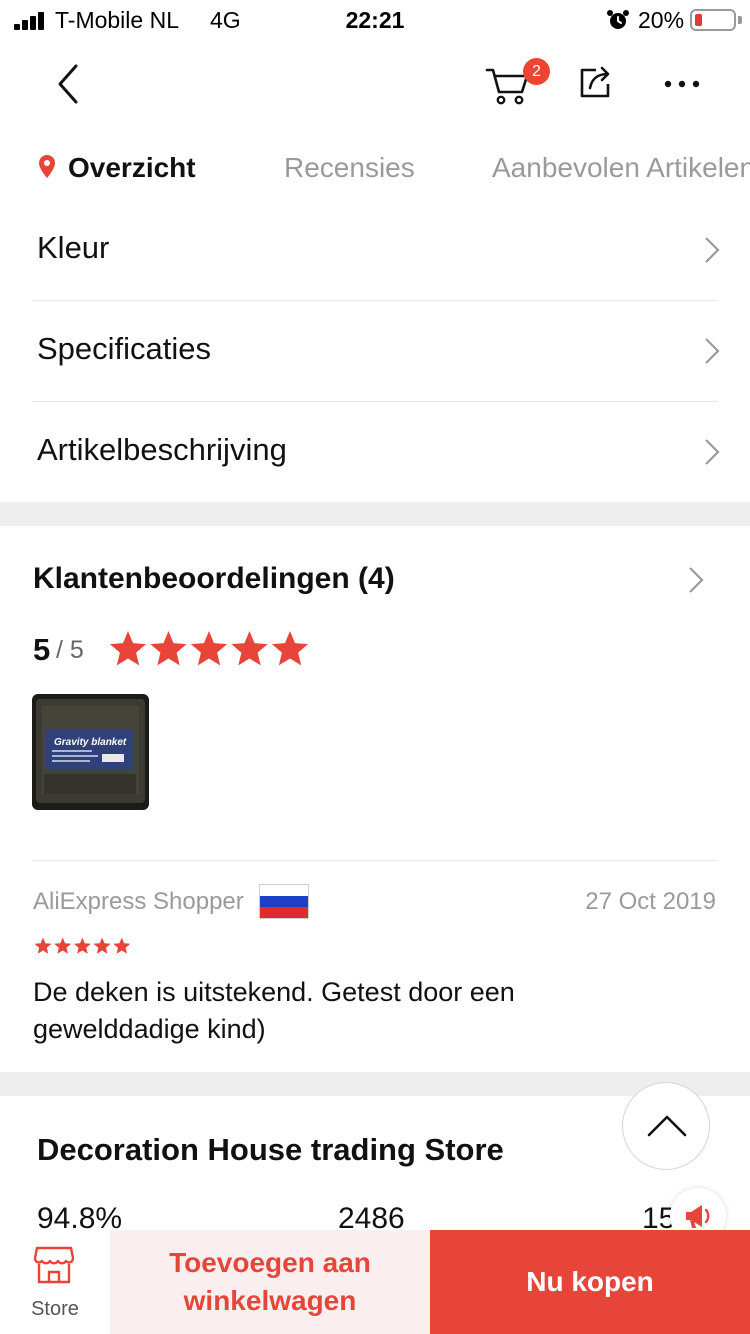 The width and height of the screenshot is (750, 1334). Describe the element at coordinates (661, 20) in the screenshot. I see `battery-percentage: 20%` at that location.